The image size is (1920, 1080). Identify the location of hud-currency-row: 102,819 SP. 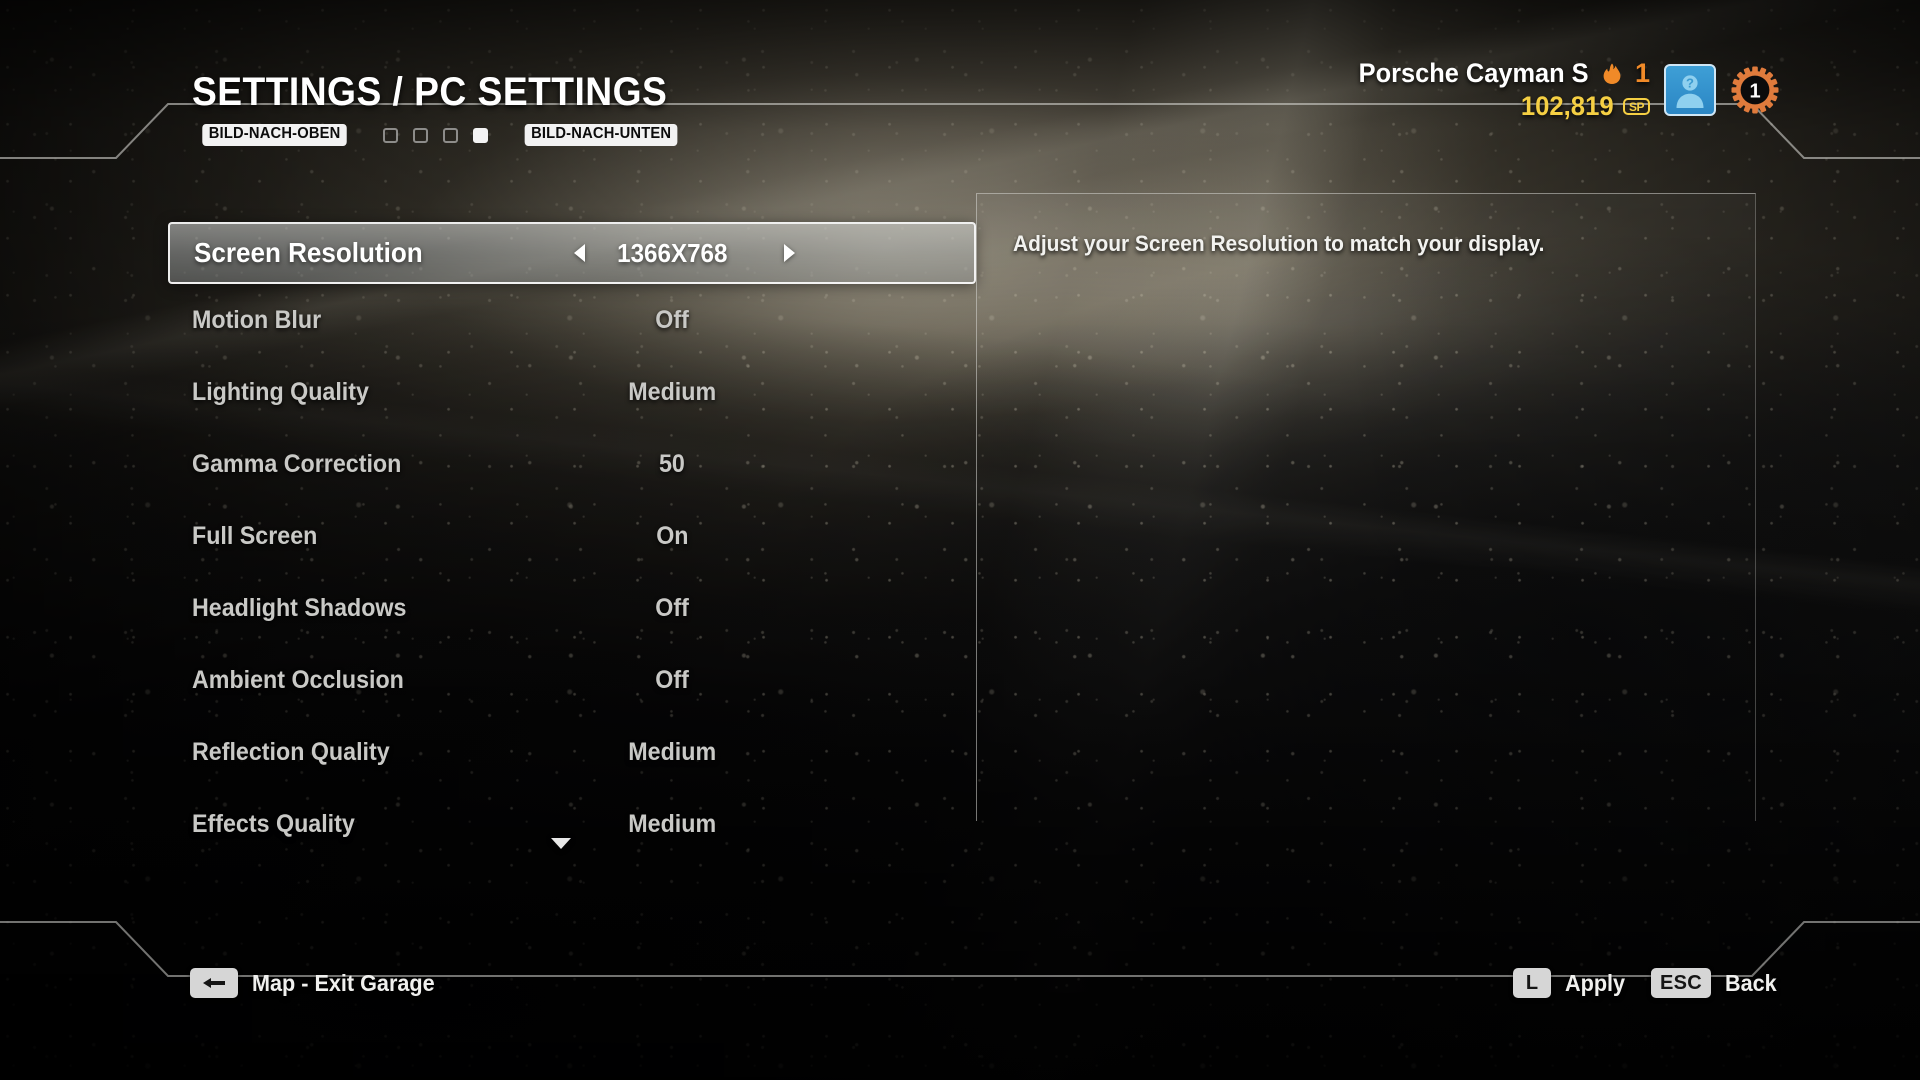
(1583, 106).